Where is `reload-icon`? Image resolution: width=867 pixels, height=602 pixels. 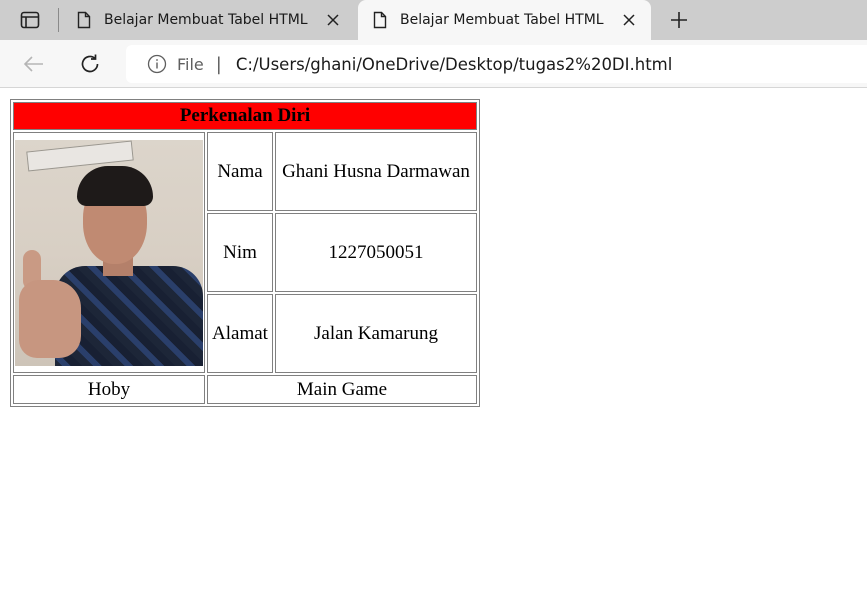
reload-icon is located at coordinates (90, 63).